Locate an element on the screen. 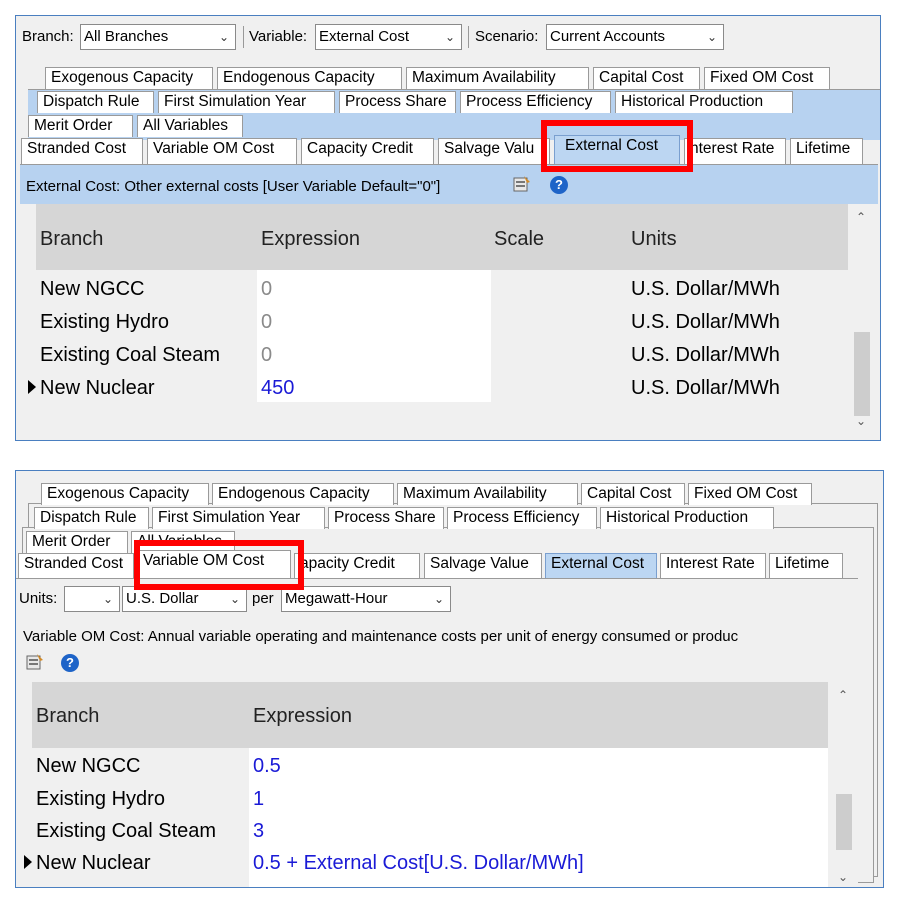  tab-salvage-value: Salvage Value is located at coordinates (483, 566).